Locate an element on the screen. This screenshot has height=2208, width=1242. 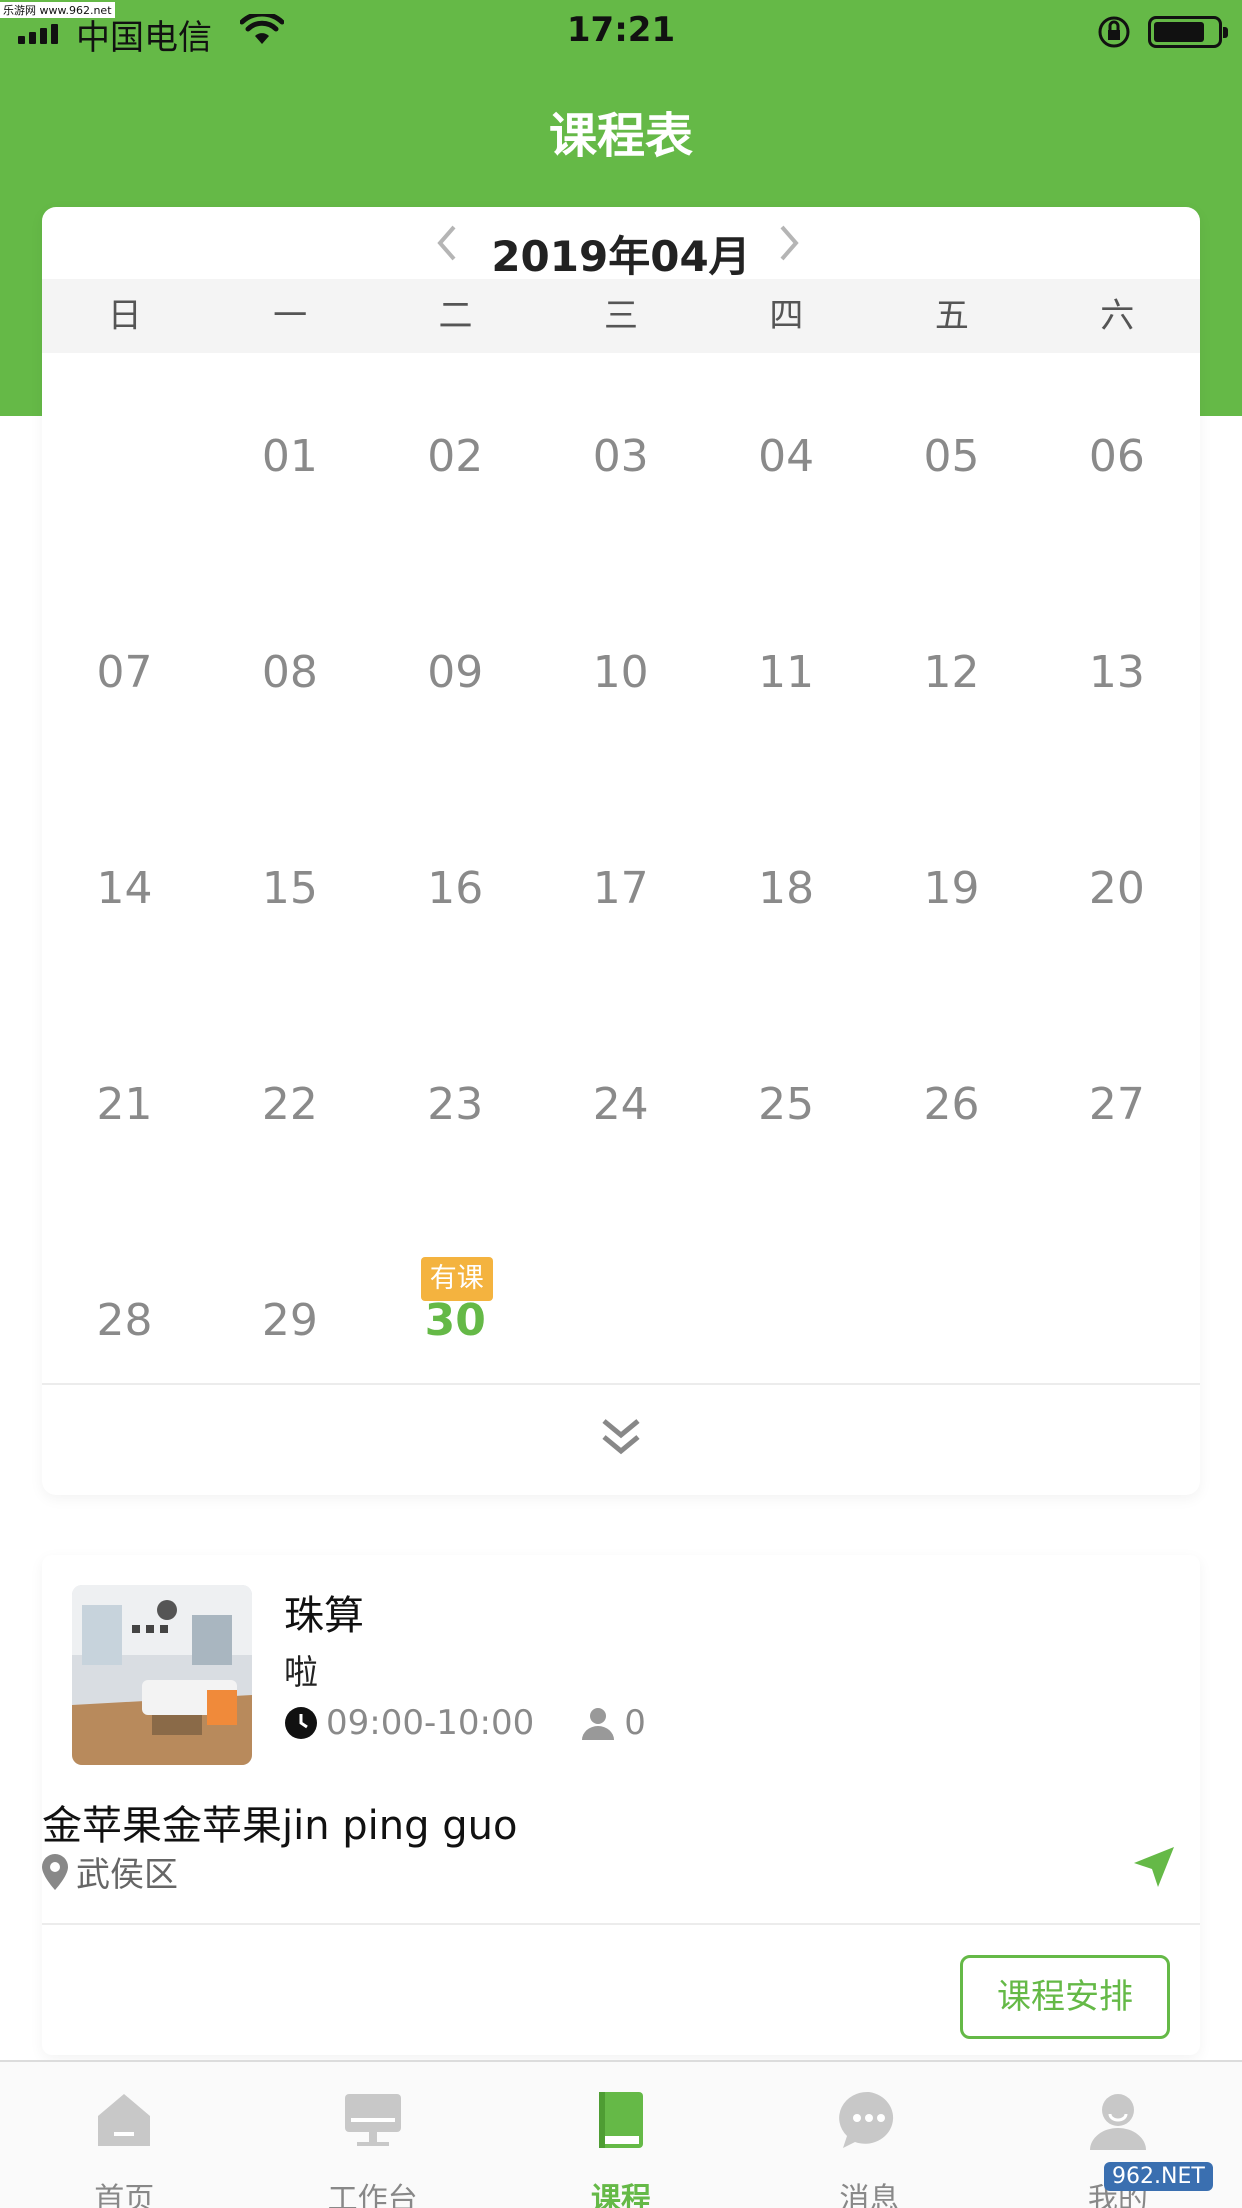
book-icon is located at coordinates (621, 2122).